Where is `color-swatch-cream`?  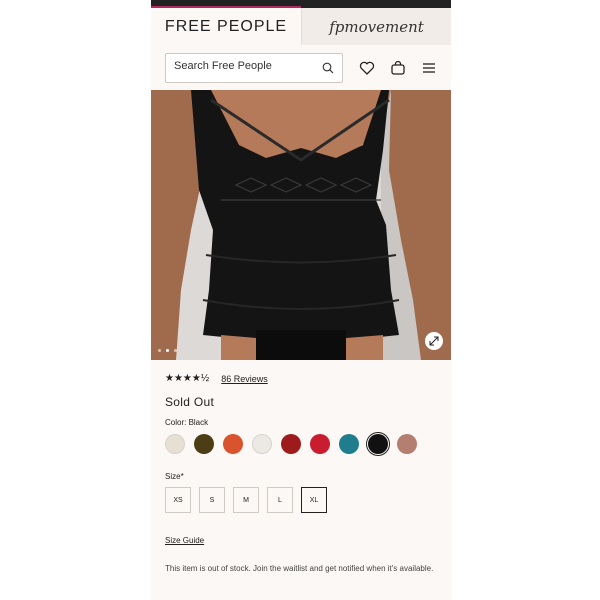 color-swatch-cream is located at coordinates (175, 444).